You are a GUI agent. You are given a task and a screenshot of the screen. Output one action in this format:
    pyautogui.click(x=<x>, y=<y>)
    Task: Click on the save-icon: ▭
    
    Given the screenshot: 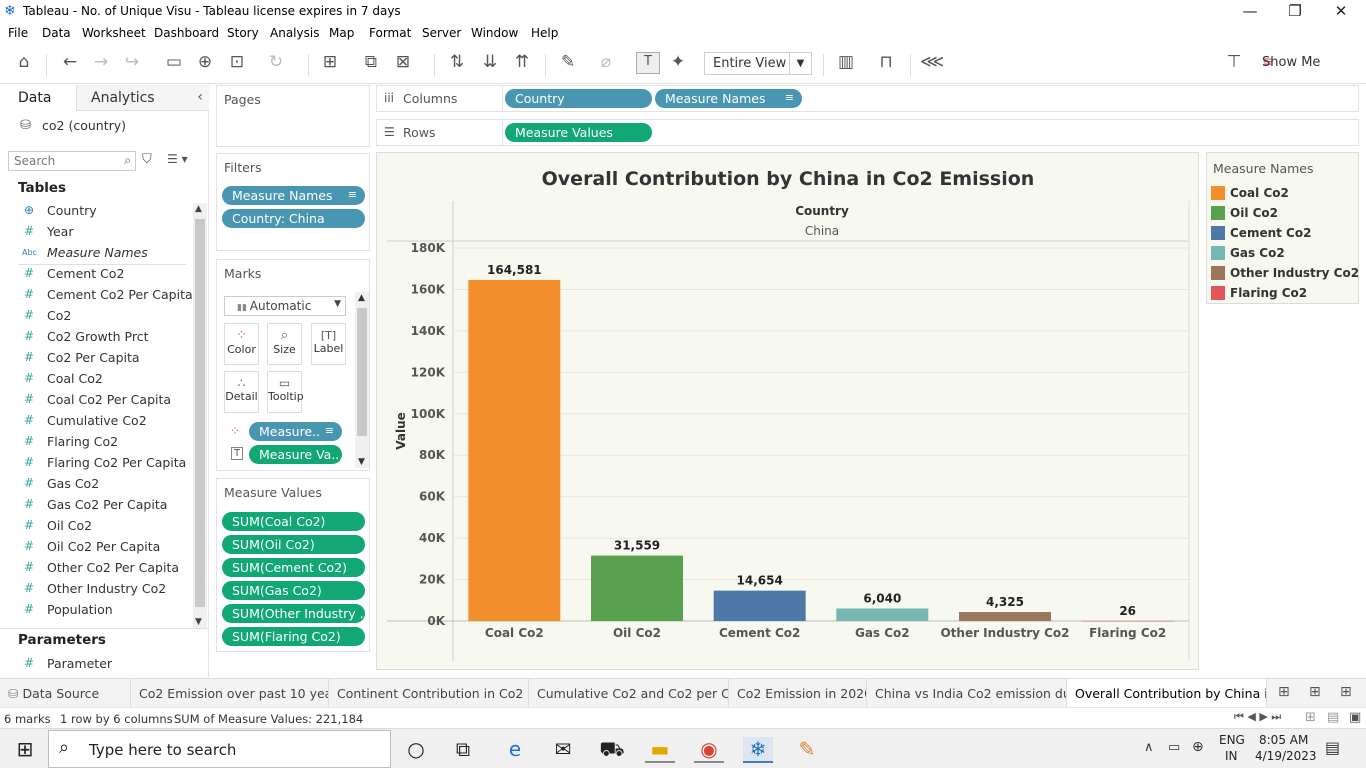 What is the action you would take?
    pyautogui.click(x=174, y=62)
    